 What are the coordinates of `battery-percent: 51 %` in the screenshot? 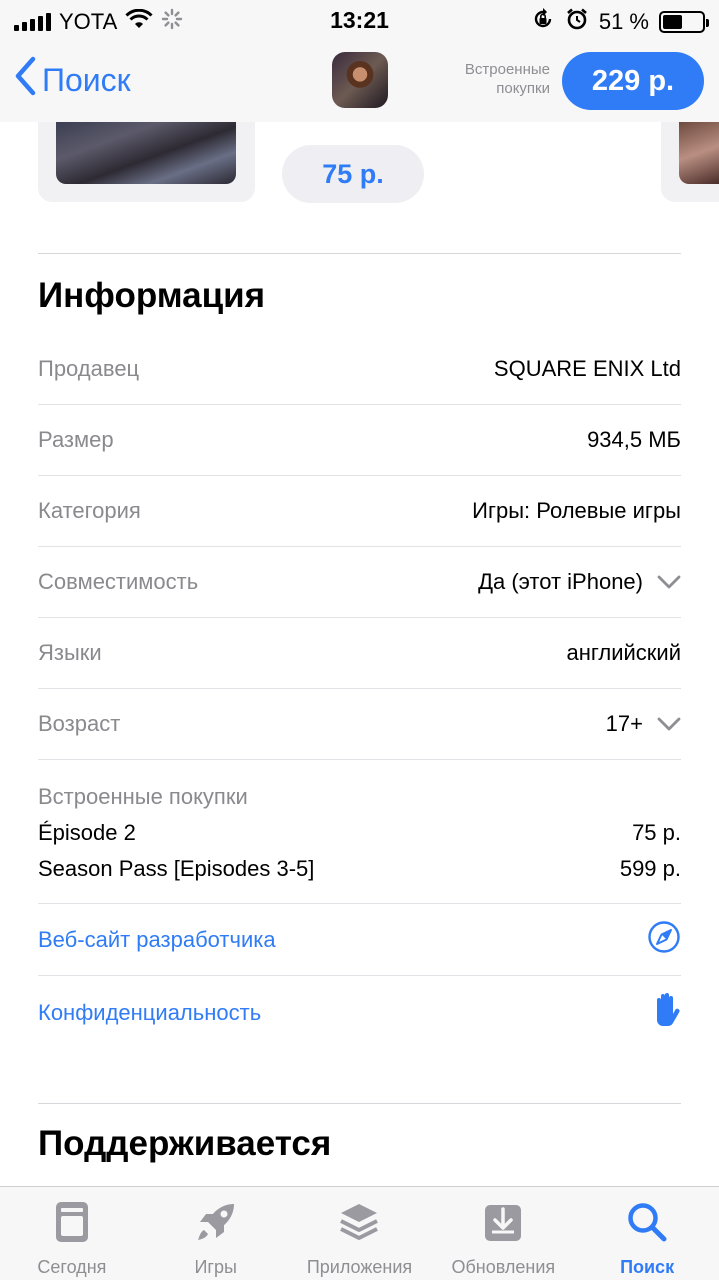 It's located at (623, 21).